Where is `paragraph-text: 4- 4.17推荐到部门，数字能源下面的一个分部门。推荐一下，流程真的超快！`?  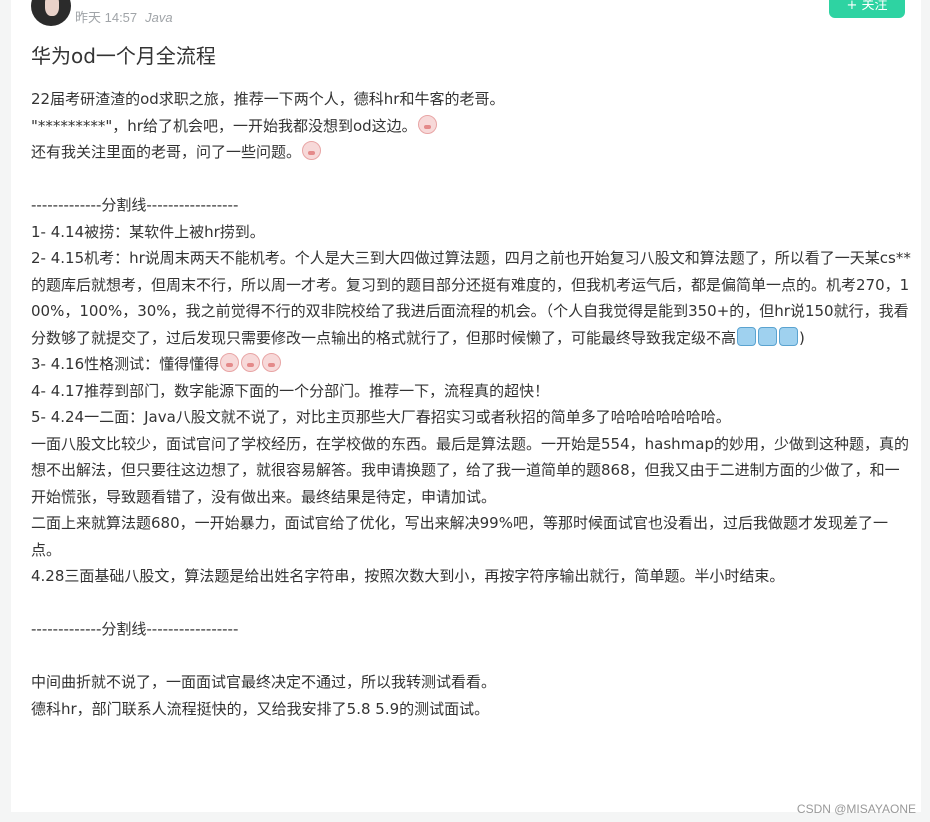 paragraph-text: 4- 4.17推荐到部门，数字能源下面的一个分部门。推荐一下，流程真的超快！ is located at coordinates (290, 390).